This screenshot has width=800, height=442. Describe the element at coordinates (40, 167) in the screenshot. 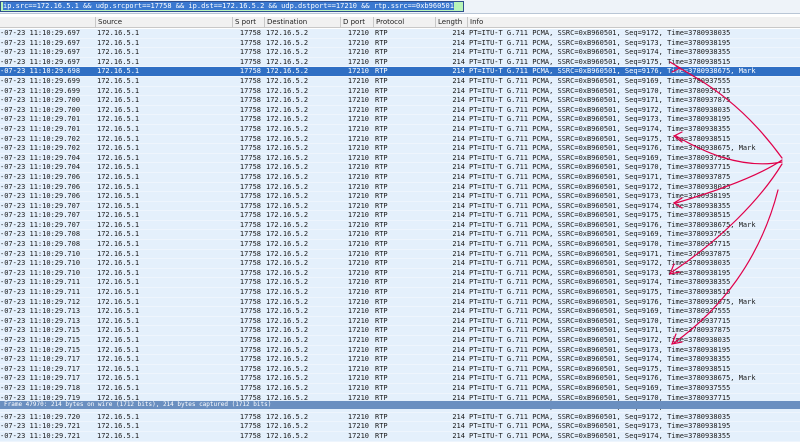

I see `packet-time: -07-23 11:10:29.704` at that location.